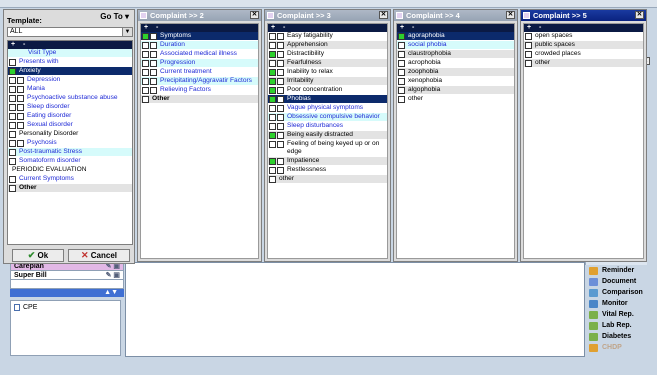 Image resolution: width=657 pixels, height=375 pixels. I want to click on sidebar-button: Lab Rep., so click(617, 325).